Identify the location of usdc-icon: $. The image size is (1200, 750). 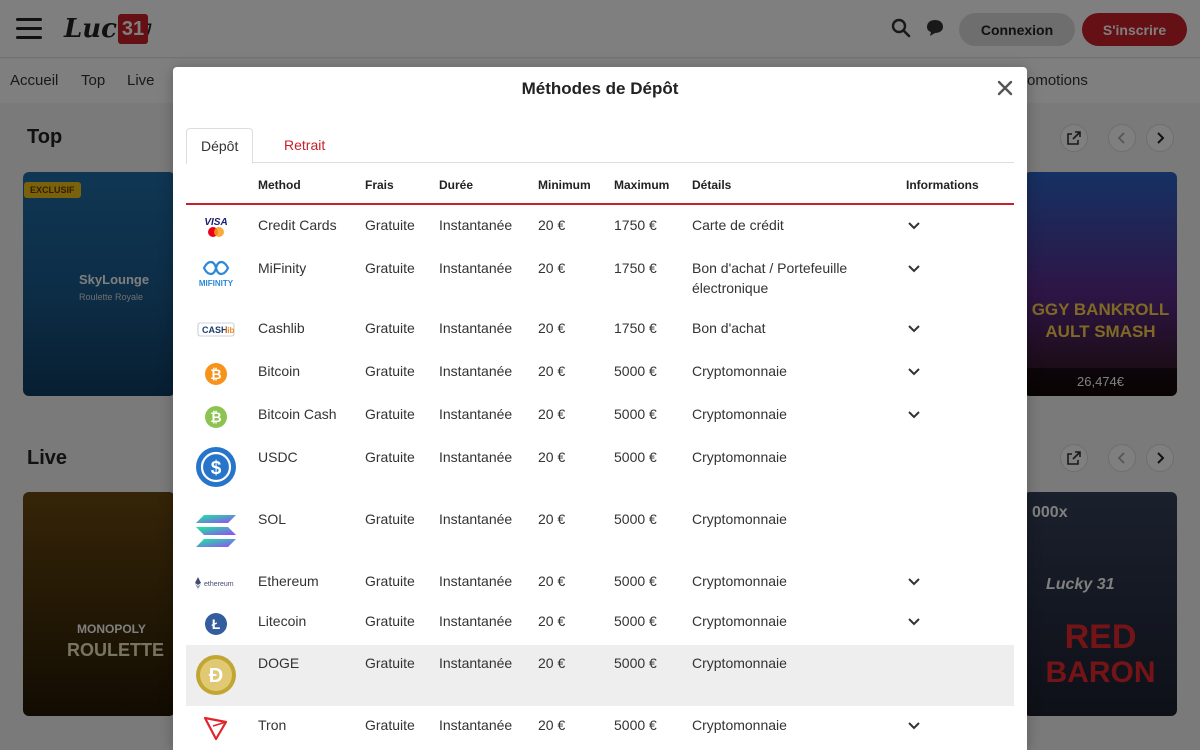
(216, 467).